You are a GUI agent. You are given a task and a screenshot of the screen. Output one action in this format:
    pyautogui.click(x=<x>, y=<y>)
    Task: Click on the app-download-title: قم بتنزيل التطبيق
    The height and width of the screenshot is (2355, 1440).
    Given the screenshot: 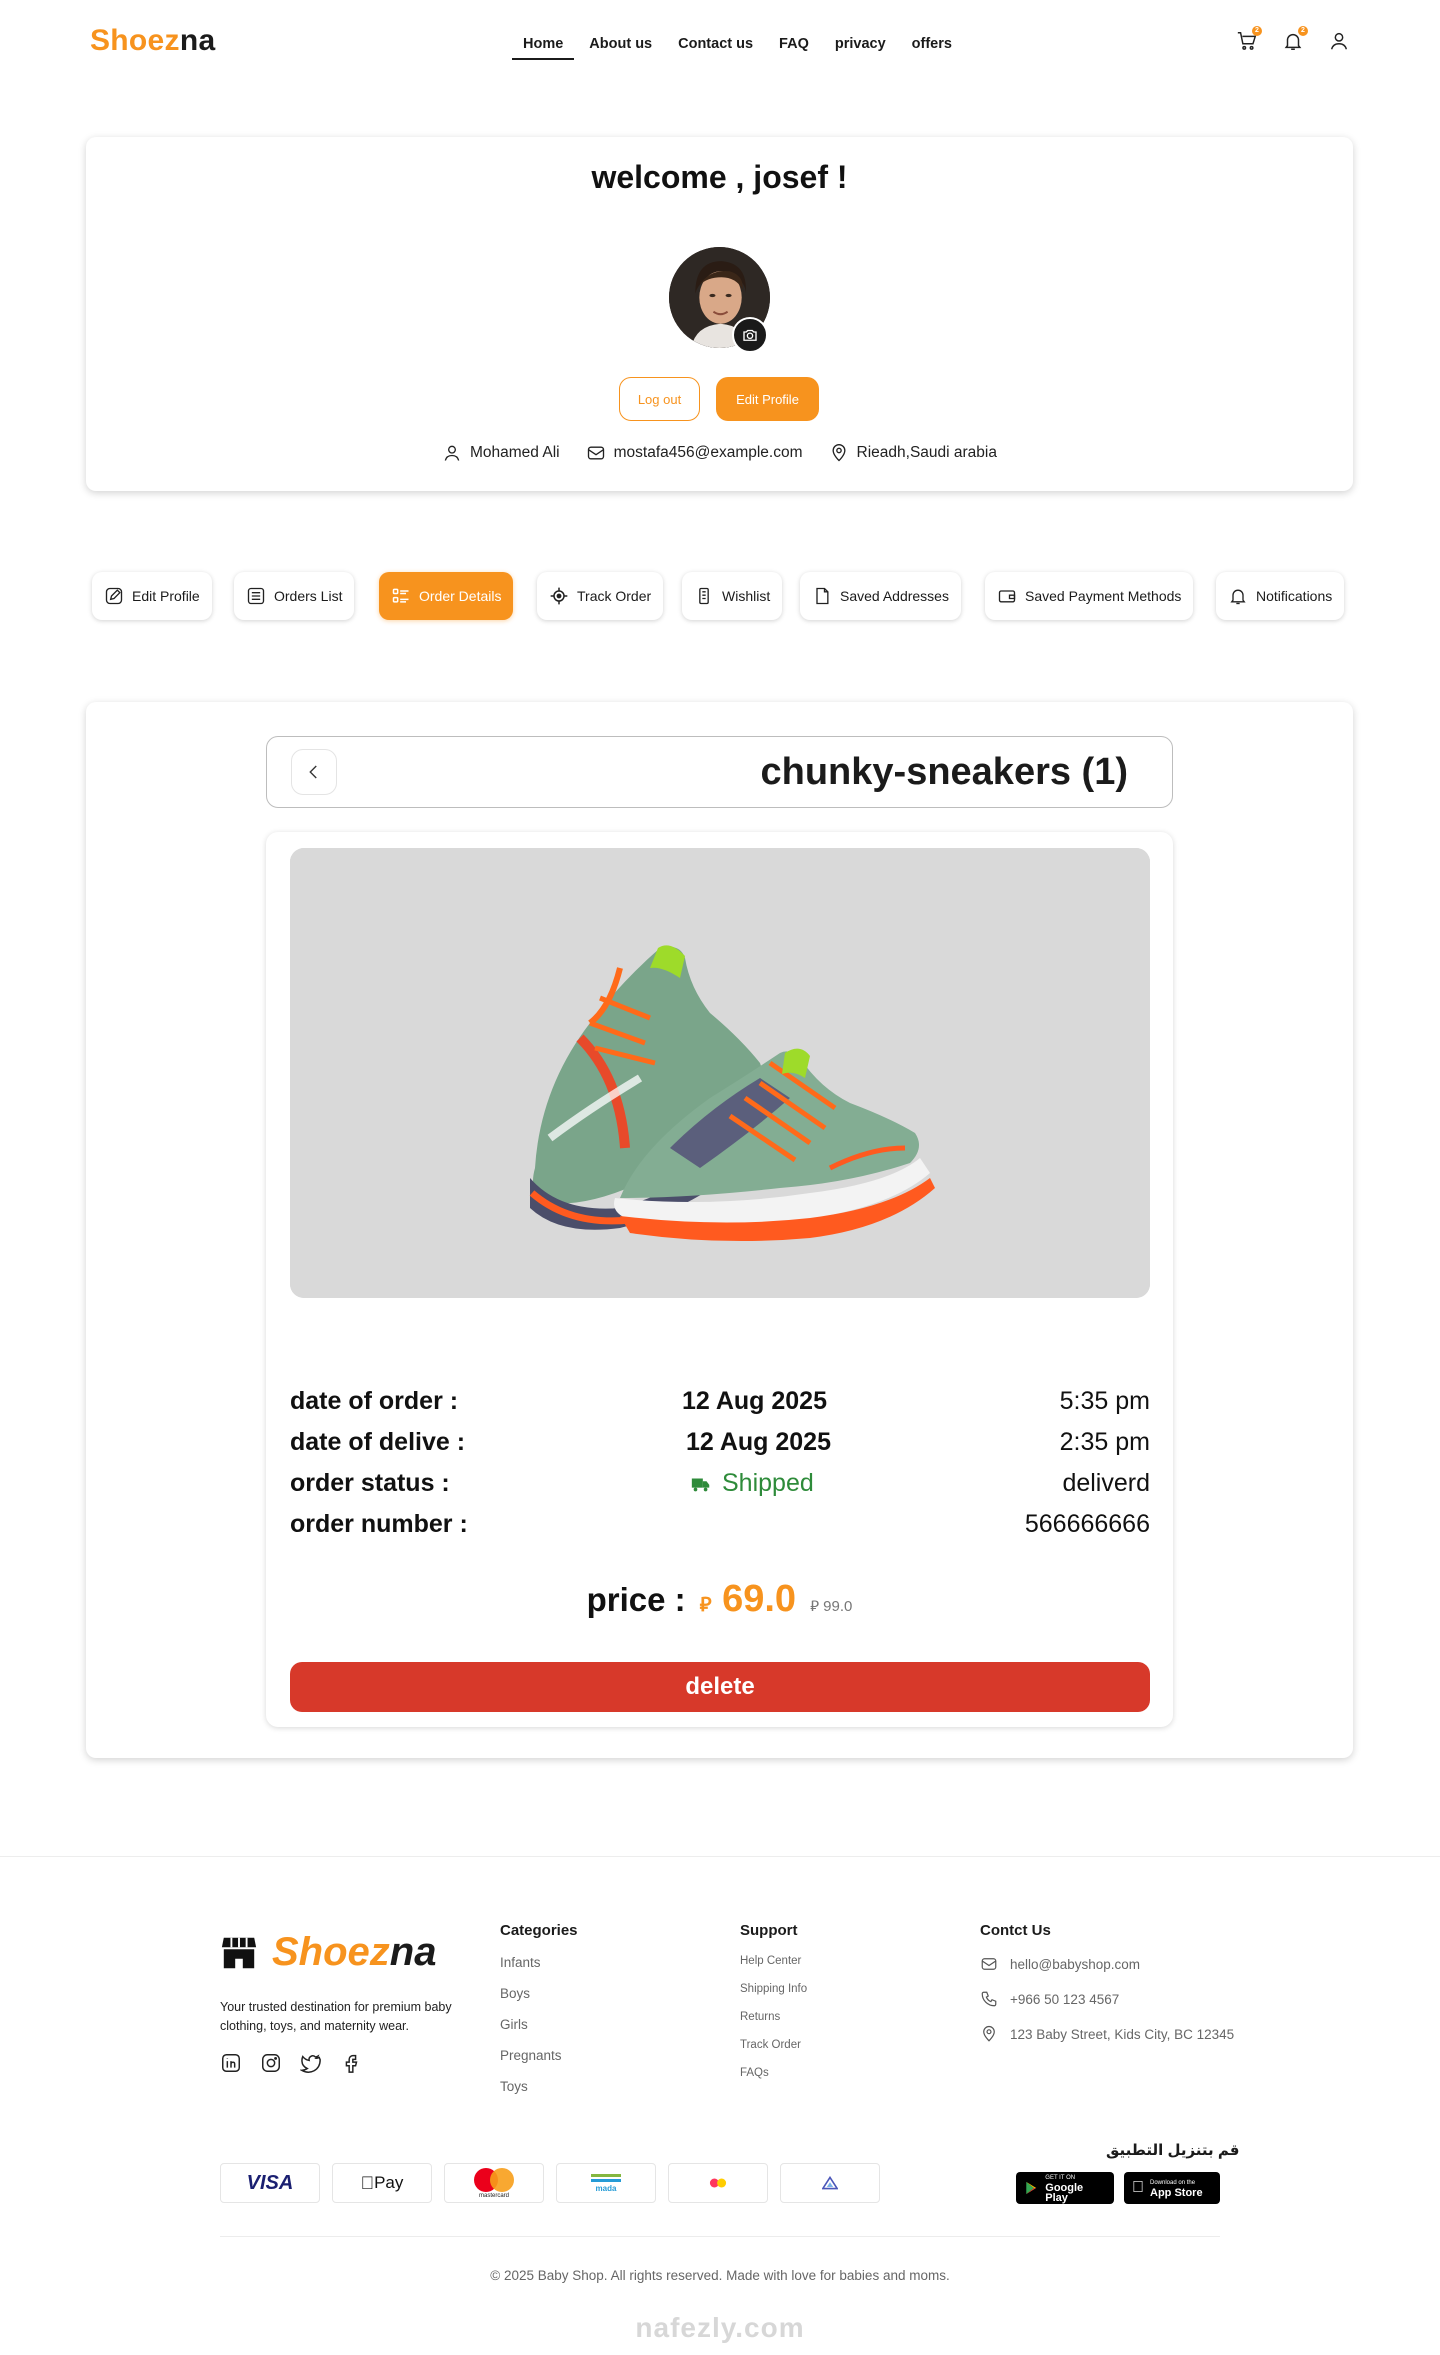 What is the action you would take?
    pyautogui.click(x=1173, y=2150)
    